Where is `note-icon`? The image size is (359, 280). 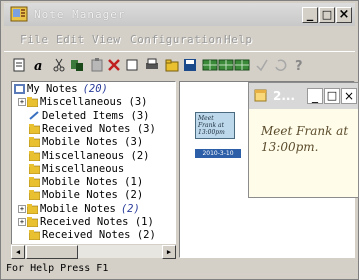 note-icon is located at coordinates (260, 95).